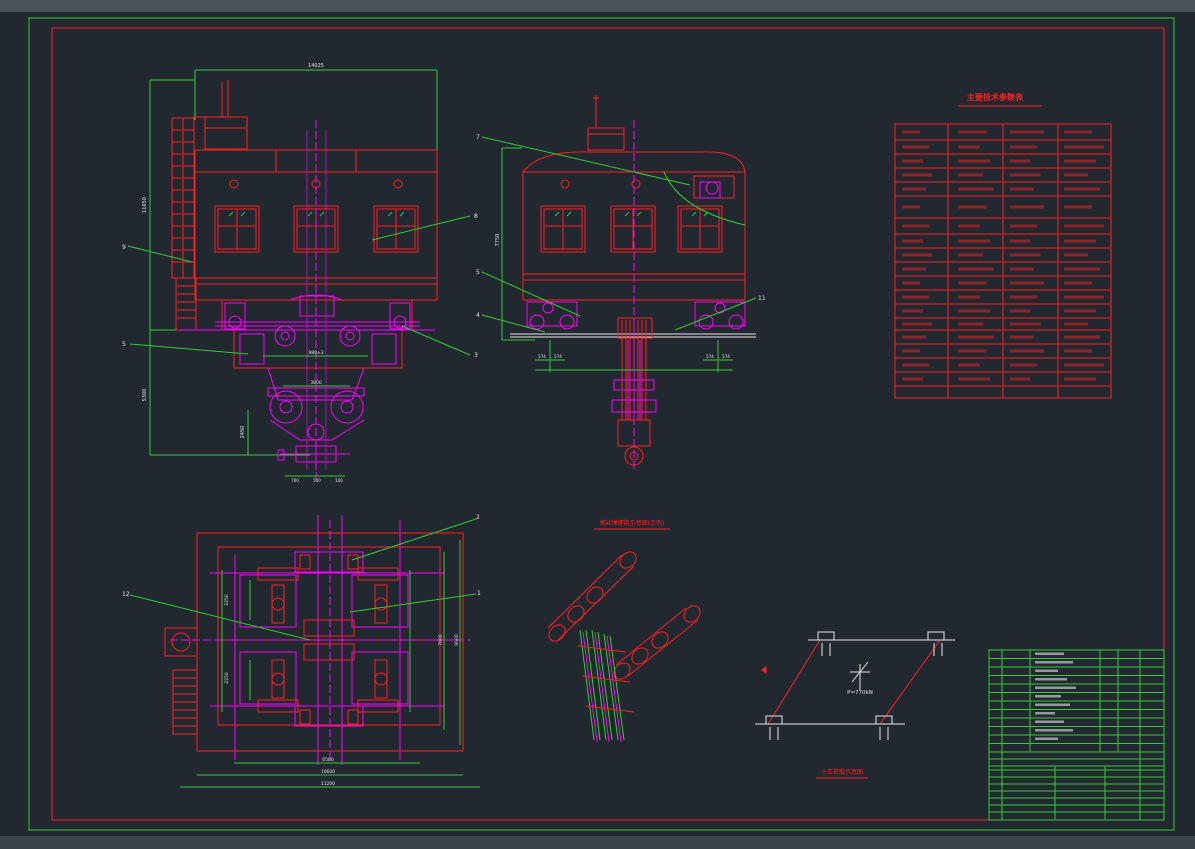 The width and height of the screenshot is (1195, 849). What do you see at coordinates (441, 640) in the screenshot?
I see `dim-plan-h1: 7000` at bounding box center [441, 640].